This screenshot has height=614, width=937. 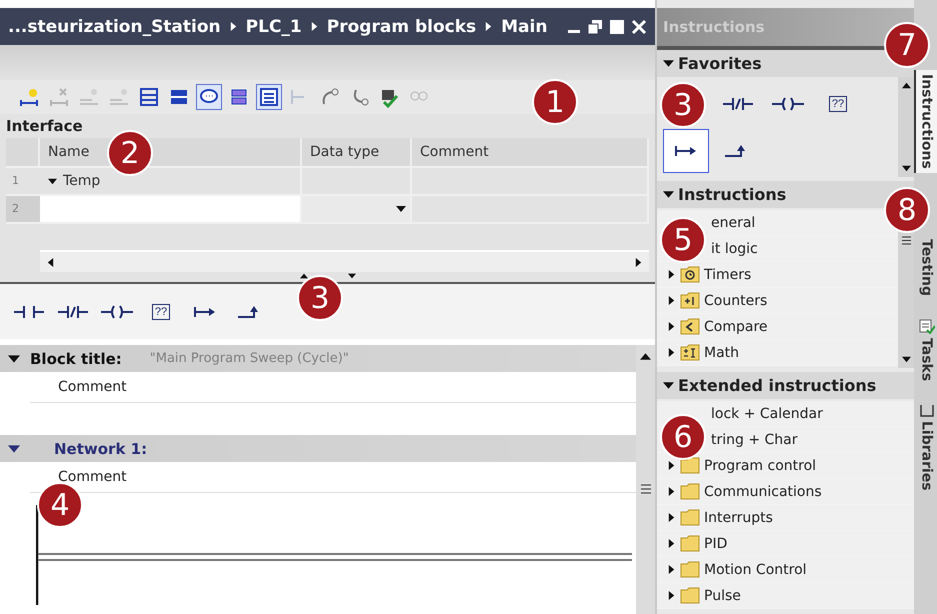 What do you see at coordinates (149, 97) in the screenshot?
I see `open-all-icon` at bounding box center [149, 97].